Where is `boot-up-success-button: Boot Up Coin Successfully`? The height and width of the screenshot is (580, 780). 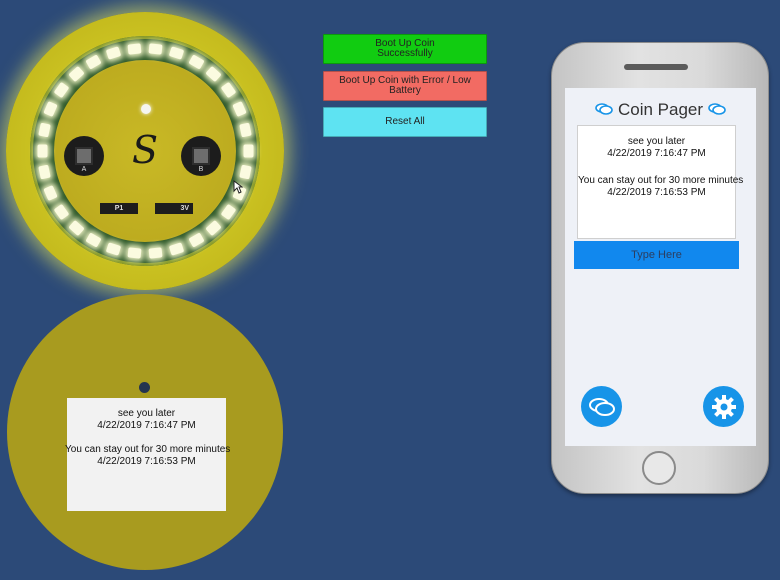 boot-up-success-button: Boot Up Coin Successfully is located at coordinates (405, 49).